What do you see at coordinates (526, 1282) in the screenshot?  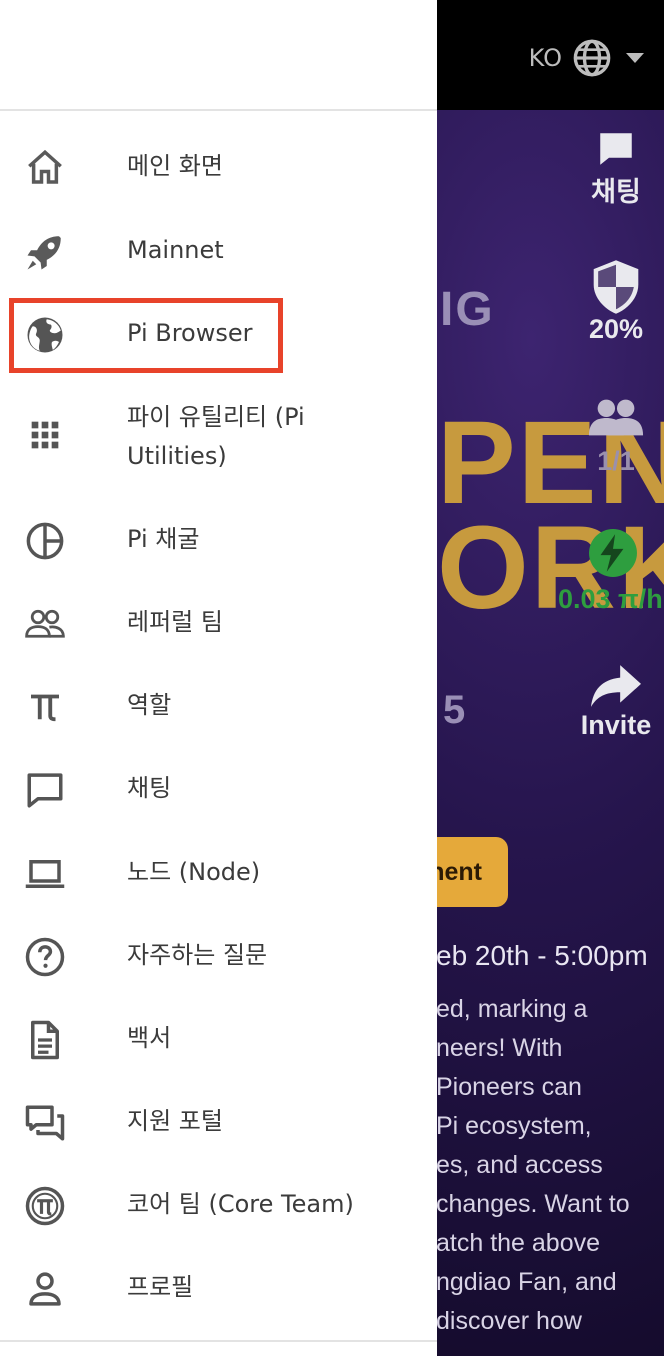 I see `article-line: ngdiao Fan, and` at bounding box center [526, 1282].